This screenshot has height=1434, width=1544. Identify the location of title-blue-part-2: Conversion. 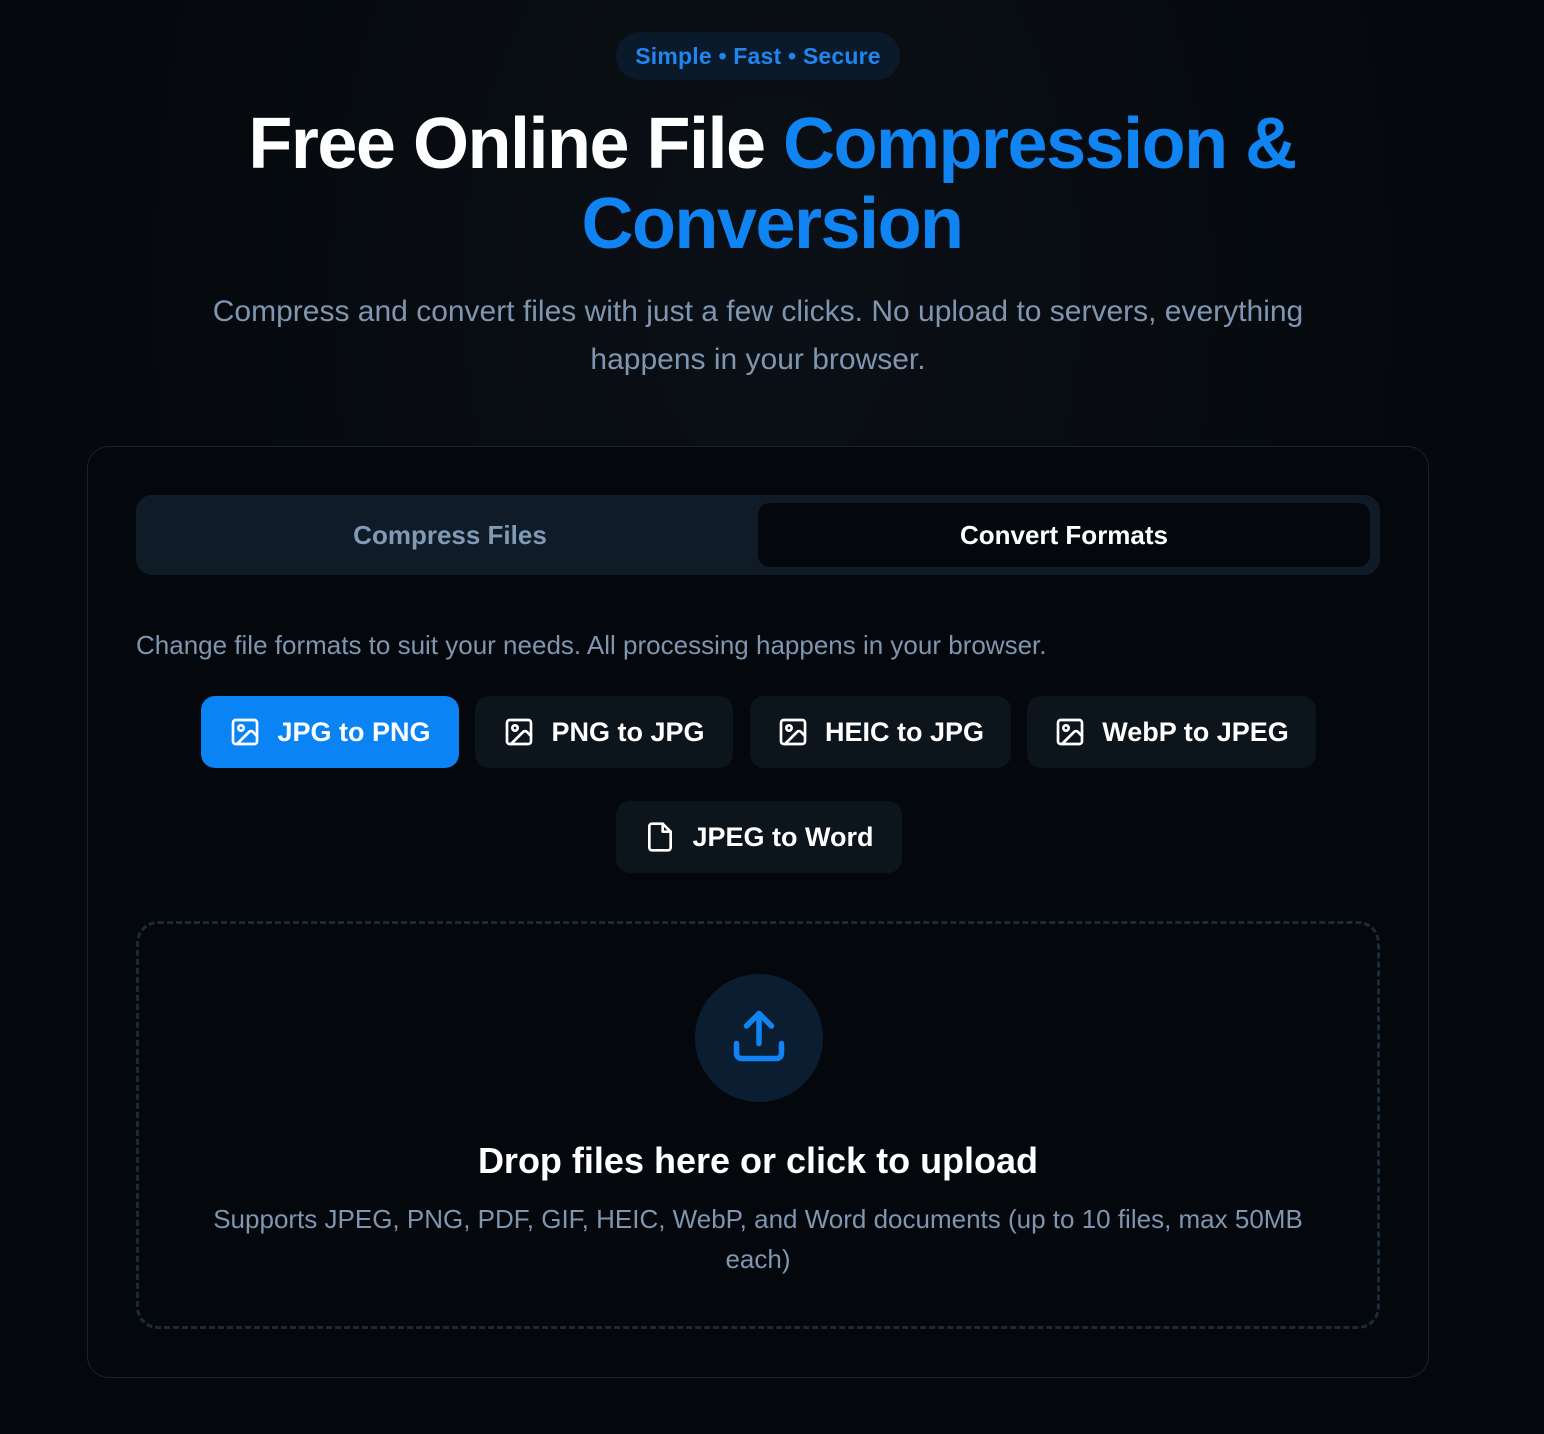
(772, 224).